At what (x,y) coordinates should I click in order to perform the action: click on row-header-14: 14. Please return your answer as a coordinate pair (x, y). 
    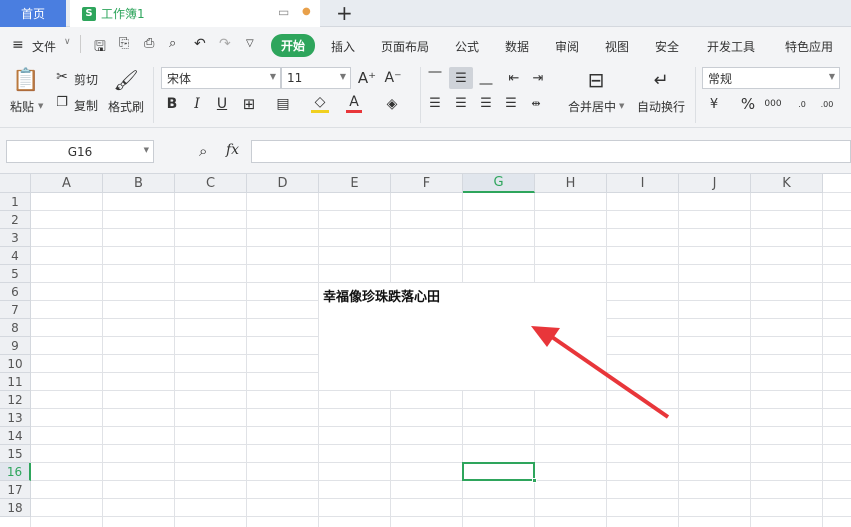
    Looking at the image, I should click on (15, 436).